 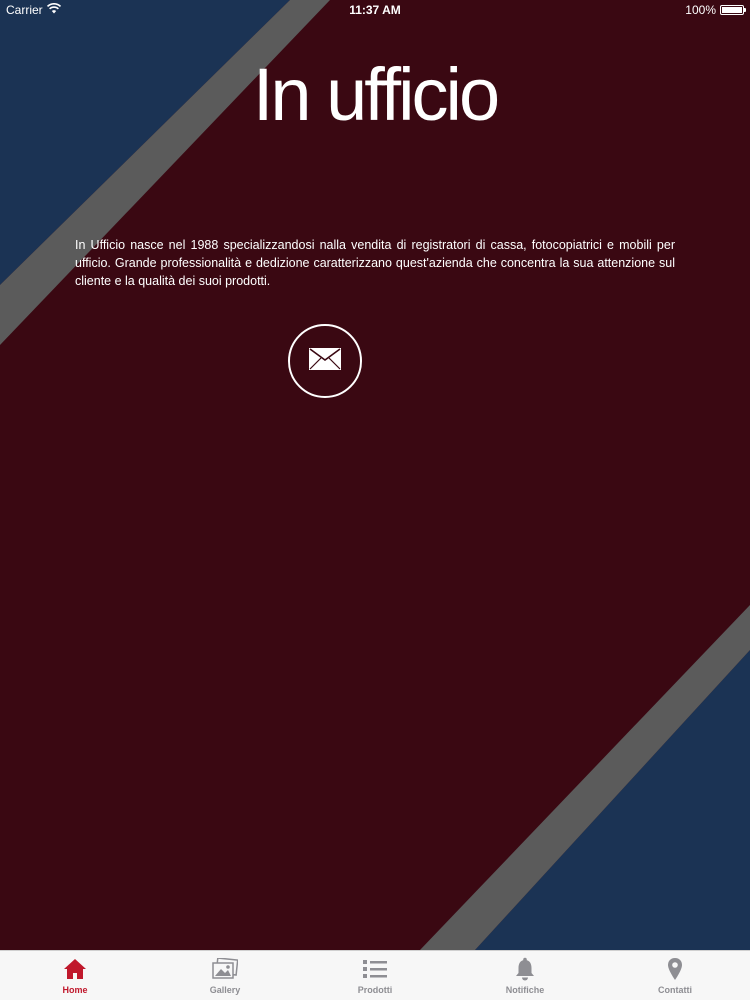 I want to click on tab-contatti: Contatti, so click(x=675, y=975).